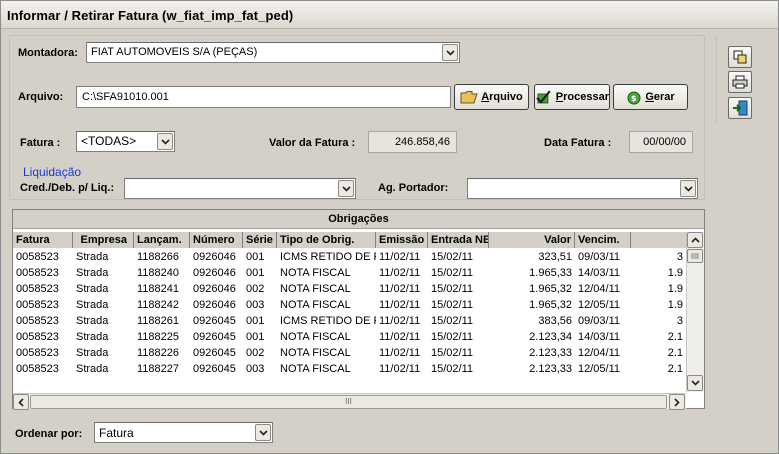 The height and width of the screenshot is (454, 779). I want to click on horizontal-scroll-thumb: III, so click(348, 402).